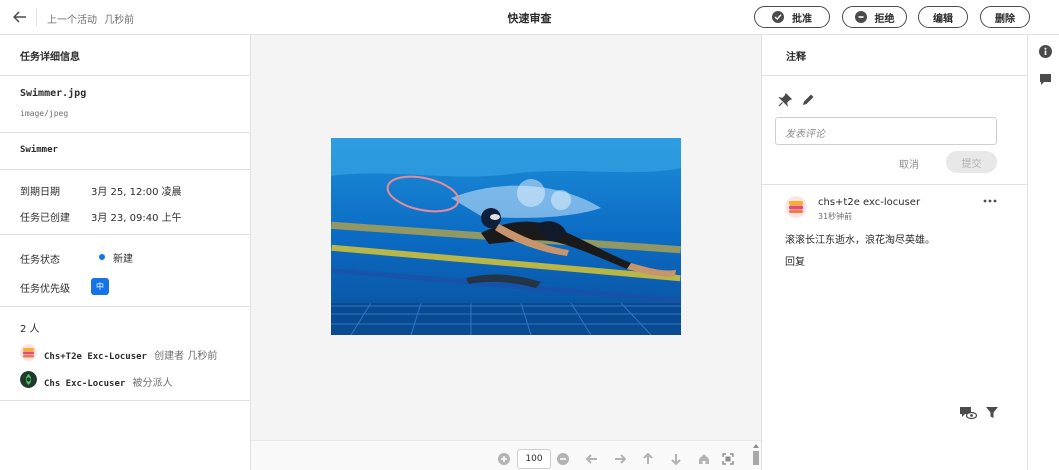 This screenshot has height=470, width=1059. I want to click on pencil-icon, so click(808, 100).